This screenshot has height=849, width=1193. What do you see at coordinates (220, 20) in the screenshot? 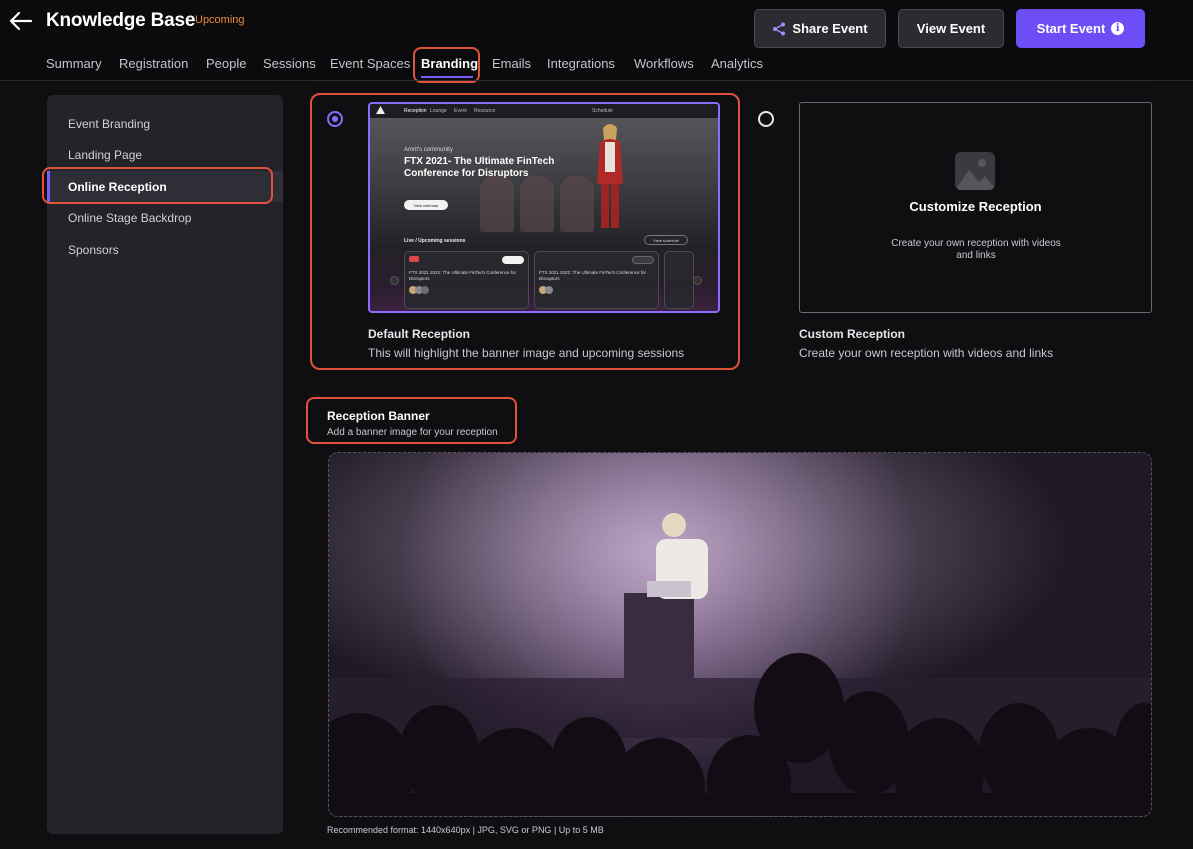
I see `status-badge: Upcoming` at bounding box center [220, 20].